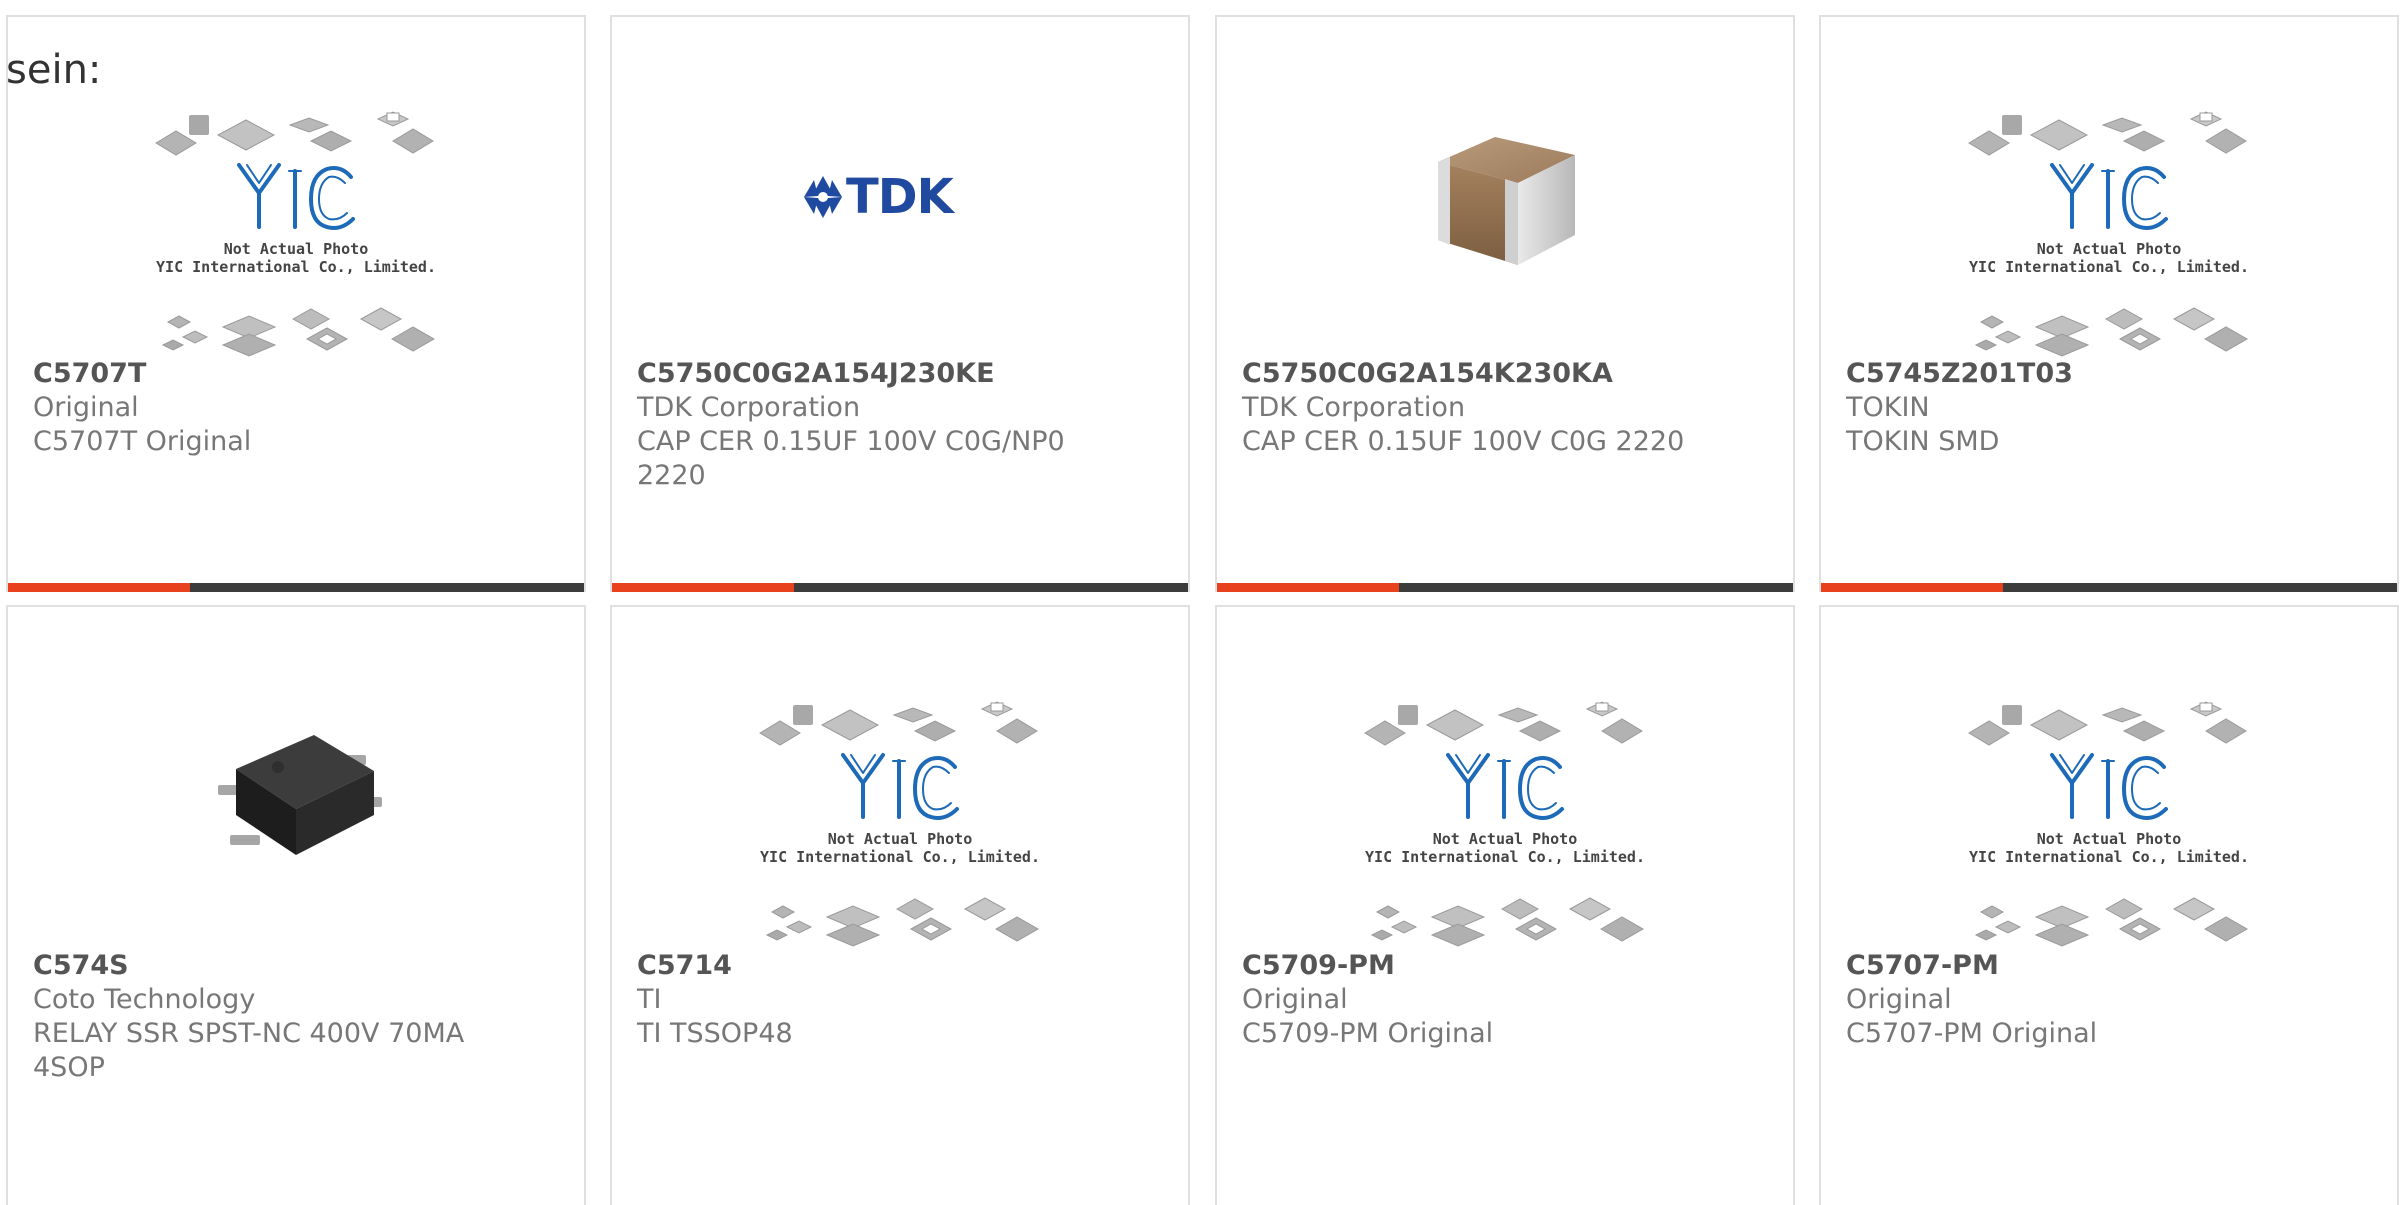 The height and width of the screenshot is (1205, 2400). I want to click on description: RELAY SSR SPST-NC 400V 70MA 4SOP, so click(249, 1050).